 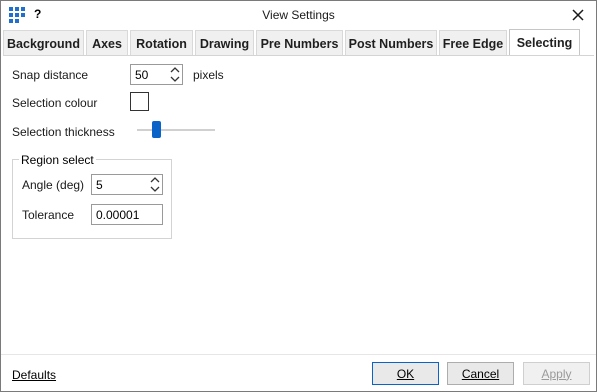 What do you see at coordinates (118, 215) in the screenshot?
I see `tolerance-value: 0.00001` at bounding box center [118, 215].